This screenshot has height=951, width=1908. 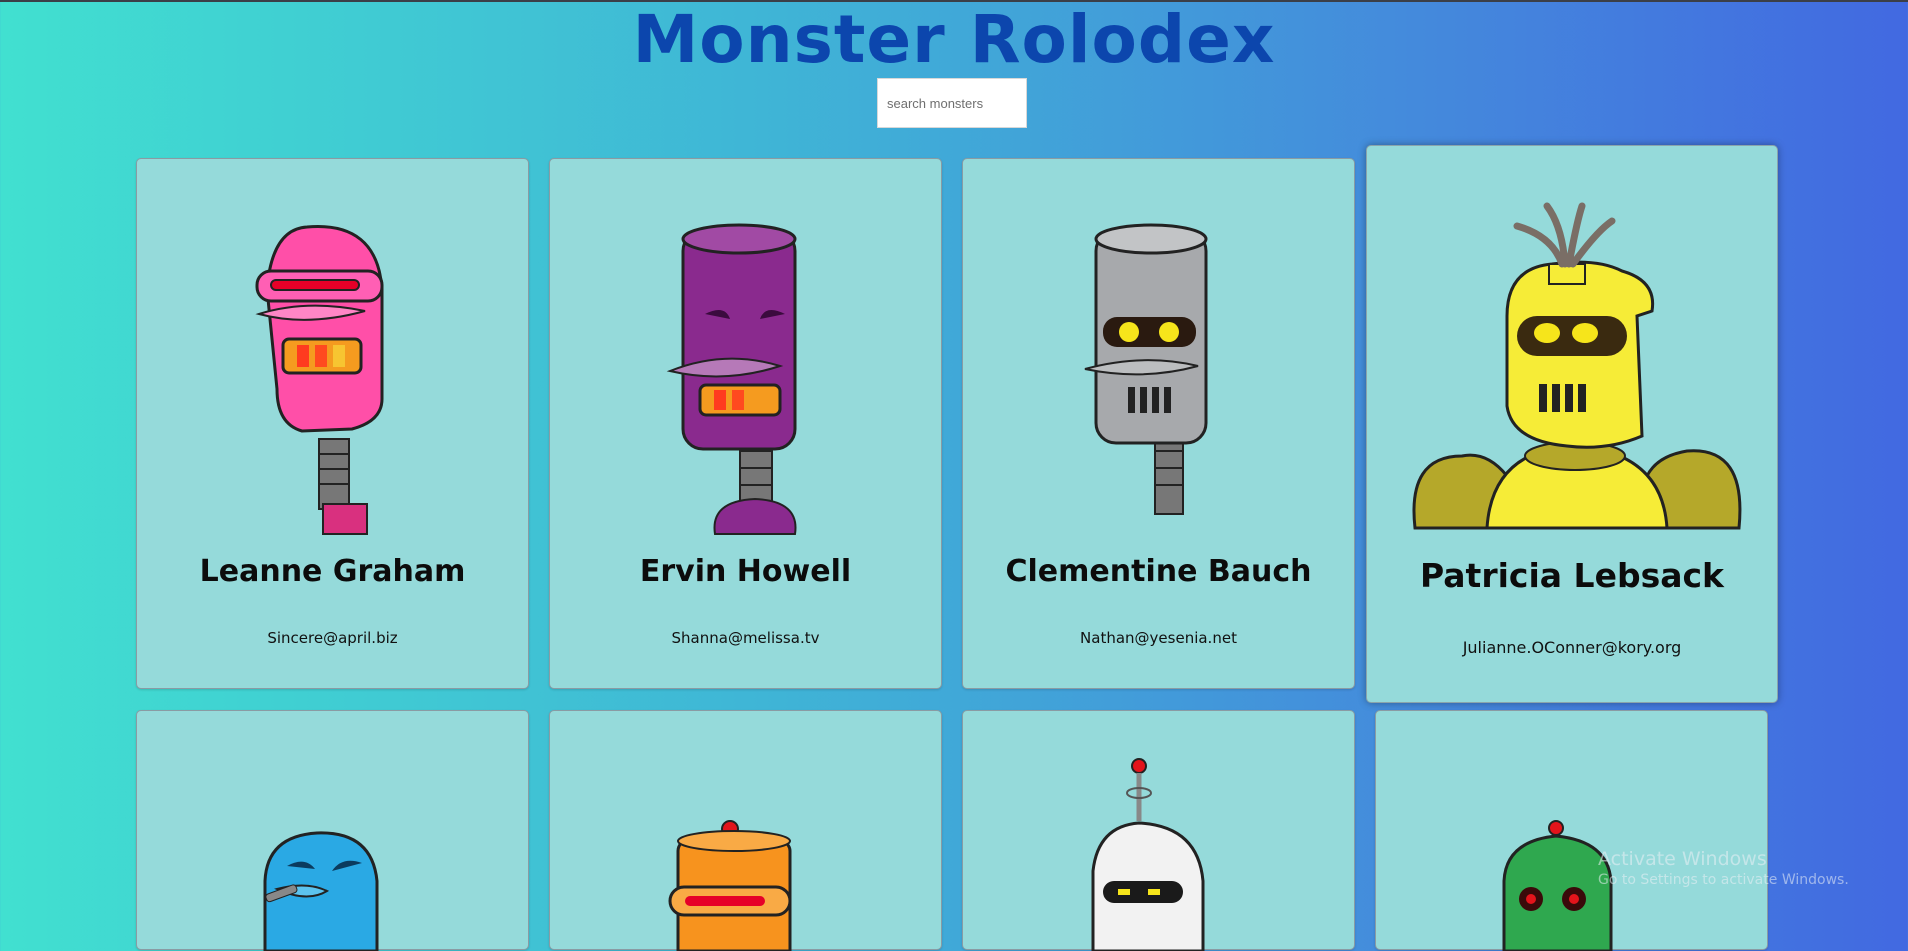 What do you see at coordinates (332, 638) in the screenshot?
I see `monster-email: Sincere@april.biz` at bounding box center [332, 638].